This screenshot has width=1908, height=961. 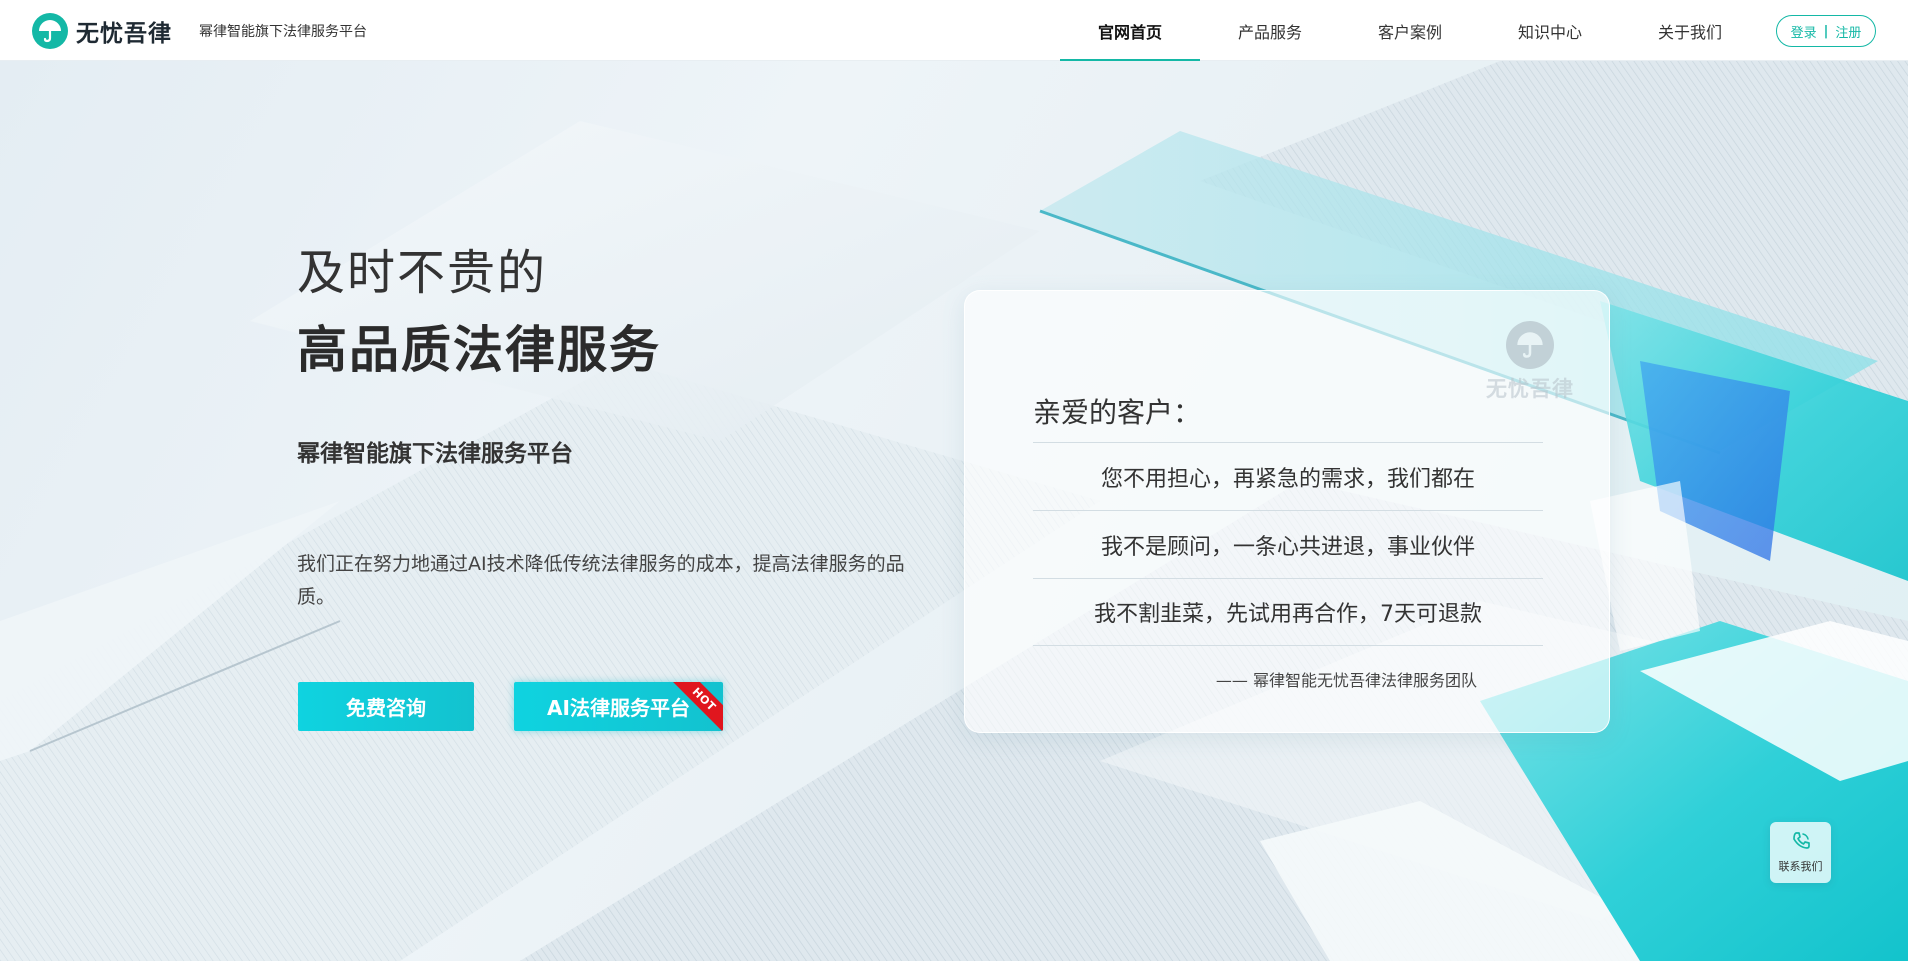 I want to click on phone-icon, so click(x=1801, y=843).